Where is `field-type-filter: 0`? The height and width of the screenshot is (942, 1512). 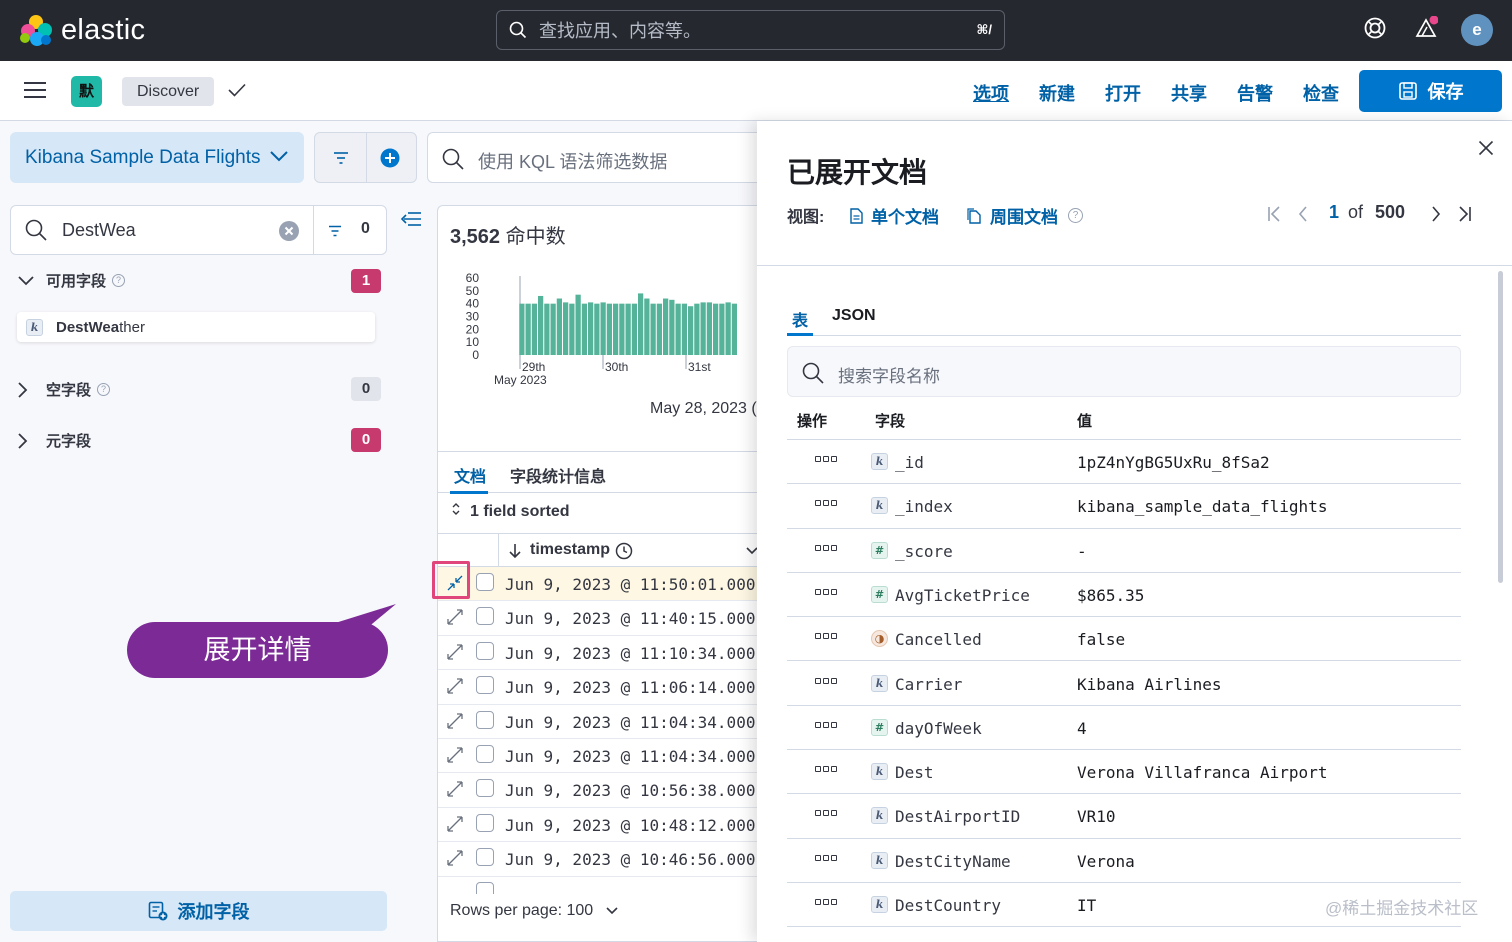 field-type-filter: 0 is located at coordinates (350, 230).